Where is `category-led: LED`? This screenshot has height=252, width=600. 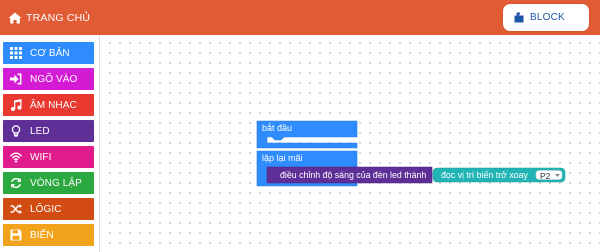 category-led: LED is located at coordinates (48, 131).